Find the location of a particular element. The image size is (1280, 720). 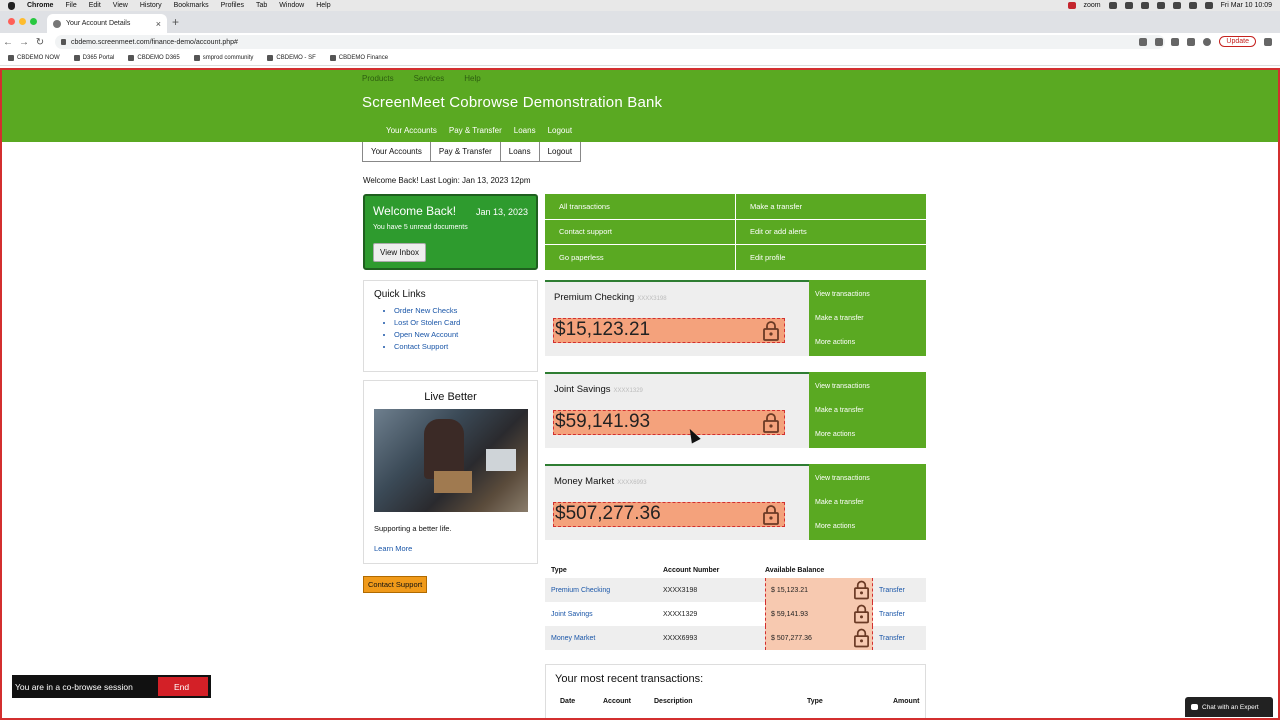

record-icon is located at coordinates (1071, 5).